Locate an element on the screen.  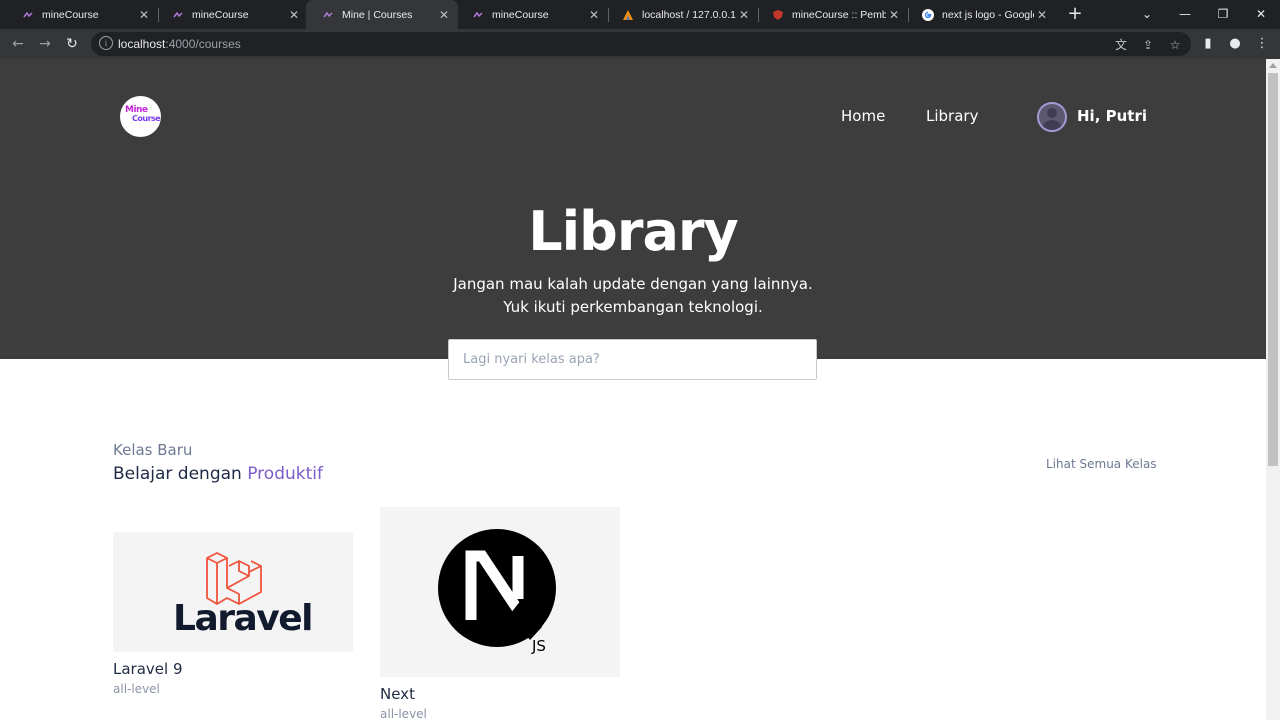
window-close-icon: ✕ is located at coordinates (1261, 14).